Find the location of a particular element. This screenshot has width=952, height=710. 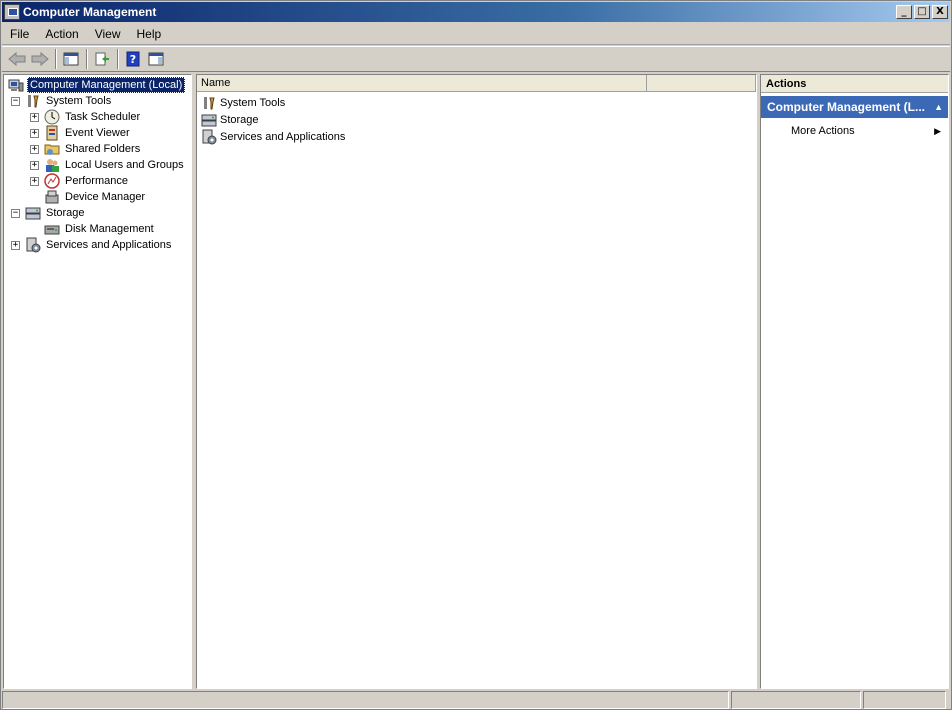

disk-management-icon is located at coordinates (52, 229).